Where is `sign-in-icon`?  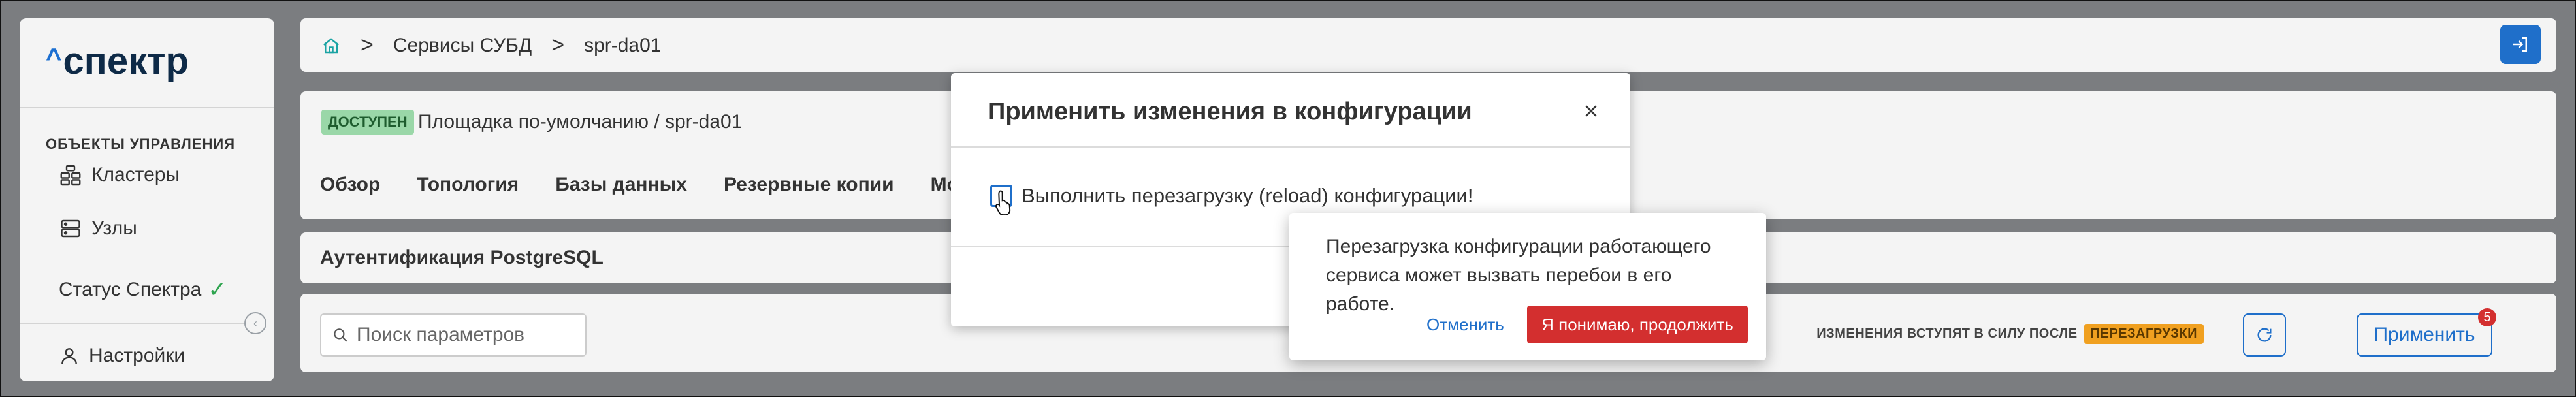
sign-in-icon is located at coordinates (2520, 45).